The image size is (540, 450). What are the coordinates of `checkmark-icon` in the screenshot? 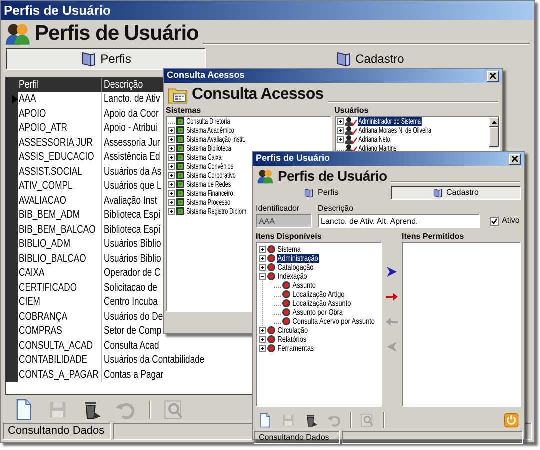 It's located at (494, 221).